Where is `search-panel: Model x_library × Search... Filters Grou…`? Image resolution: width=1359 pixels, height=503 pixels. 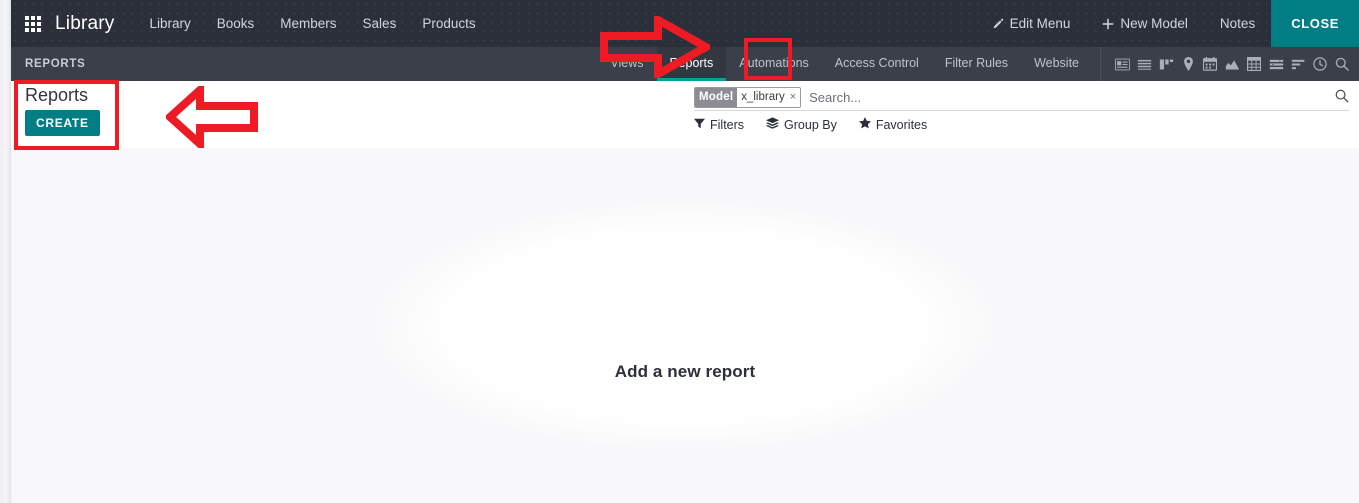
search-panel: Model x_library × Search... Filters Grou… is located at coordinates (1021, 108).